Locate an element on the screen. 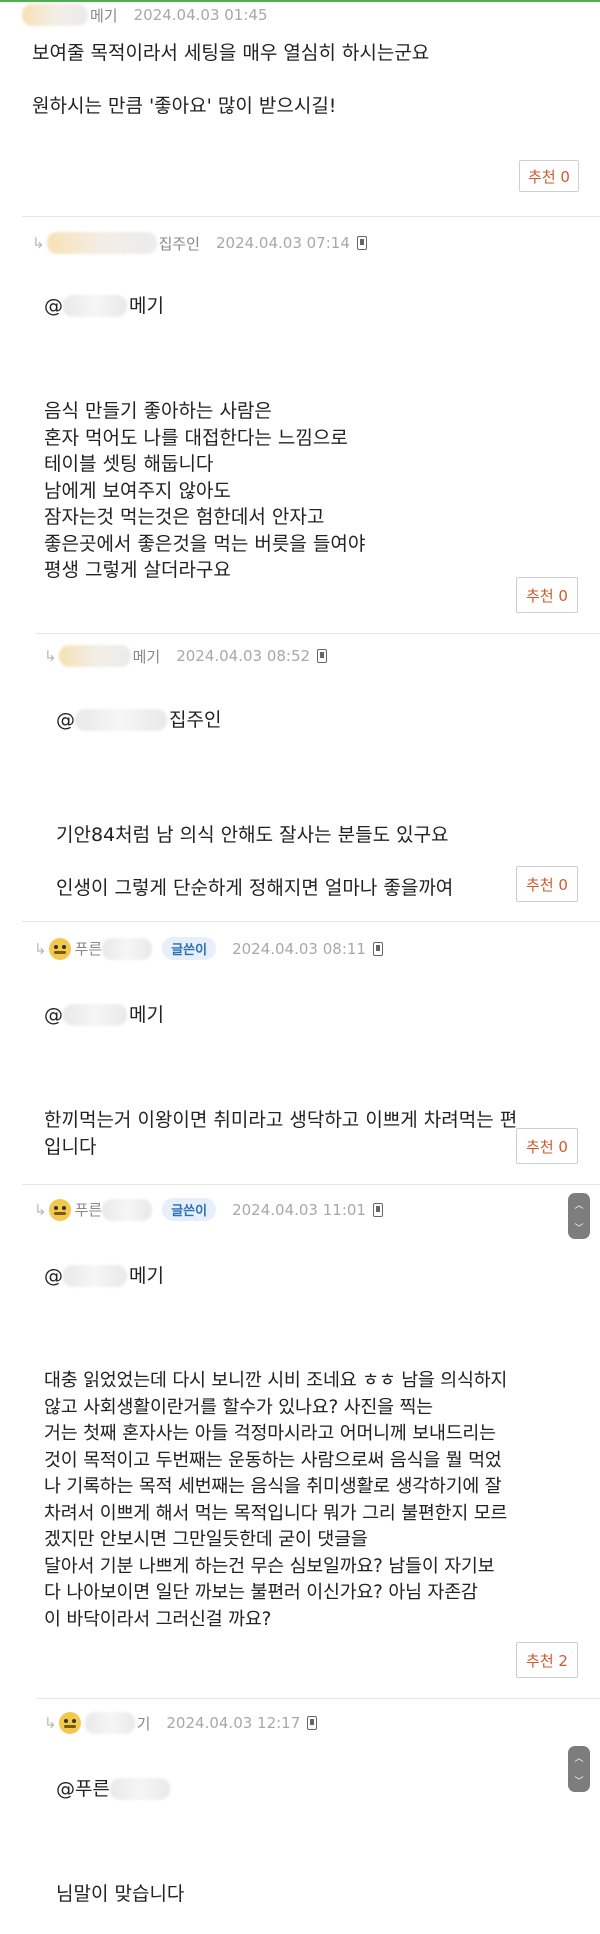 This screenshot has width=600, height=1934. comment-meta: ↳ 집주인 2024.04.03 07:14 is located at coordinates (199, 243).